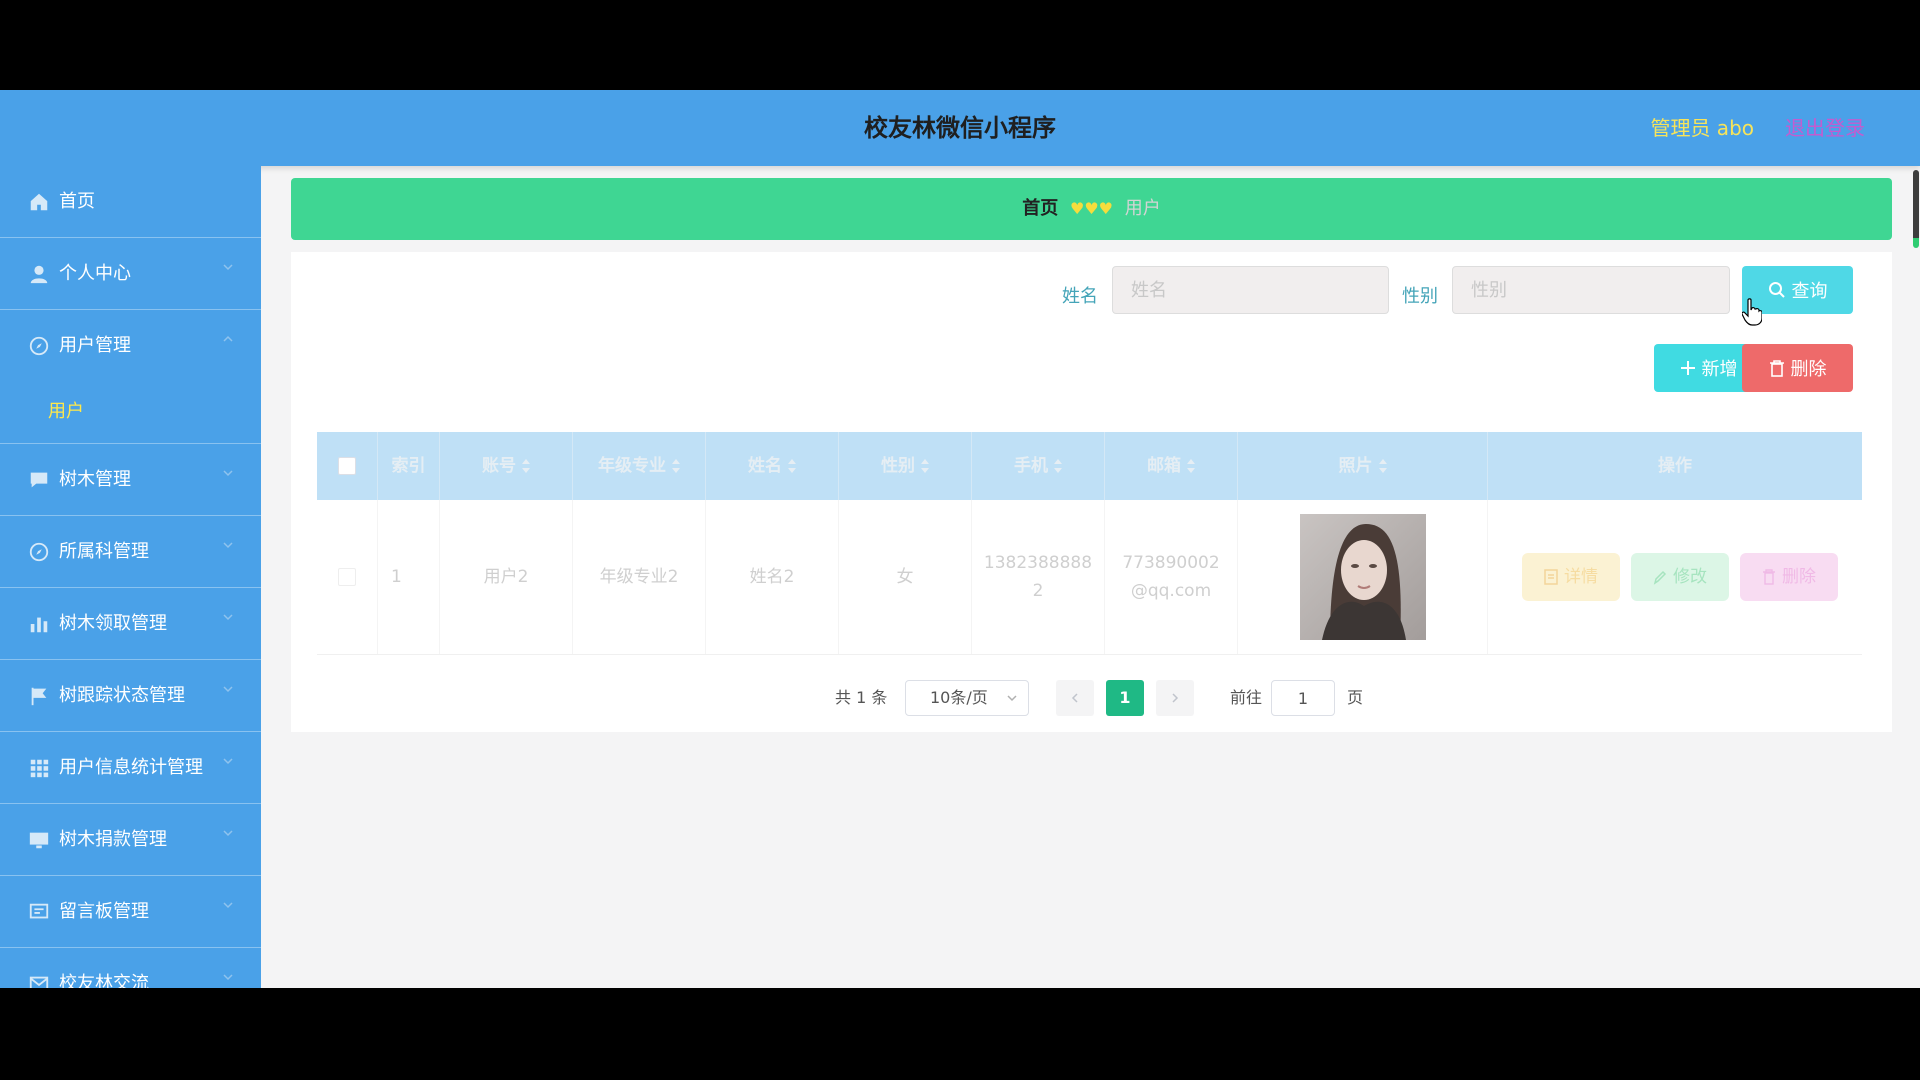 Image resolution: width=1920 pixels, height=1080 pixels. What do you see at coordinates (1702, 128) in the screenshot?
I see `admin-label: 管理员 abo` at bounding box center [1702, 128].